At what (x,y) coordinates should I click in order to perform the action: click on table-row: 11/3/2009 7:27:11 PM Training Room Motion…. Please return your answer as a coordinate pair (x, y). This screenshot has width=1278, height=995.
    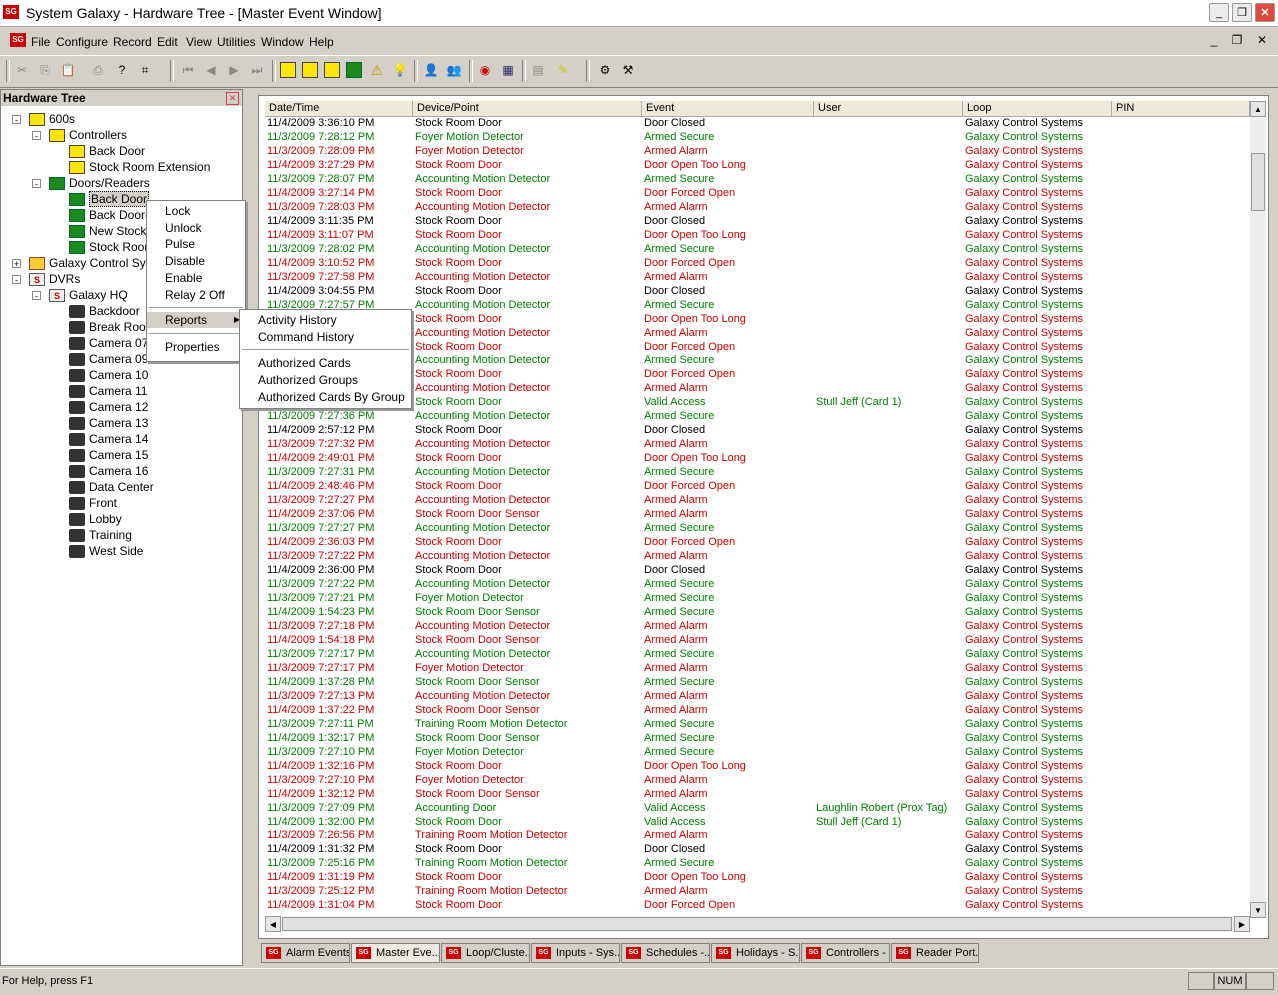
    Looking at the image, I should click on (757, 725).